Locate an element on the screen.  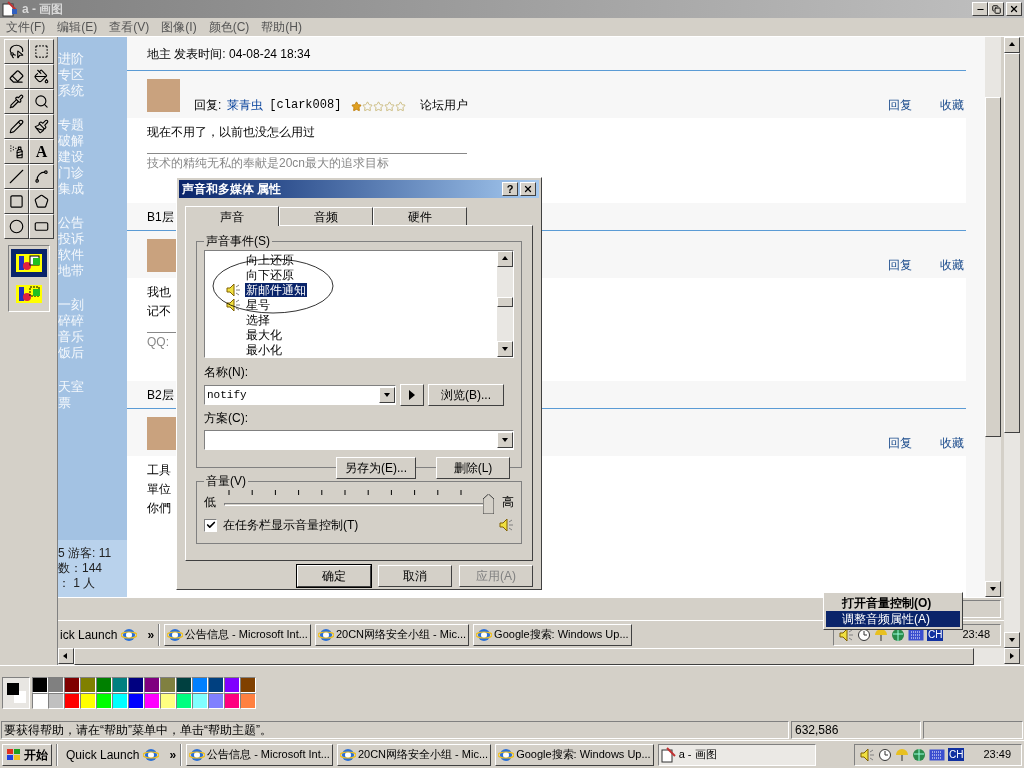
sound-event-item: 最大化 is located at coordinates (264, 334).